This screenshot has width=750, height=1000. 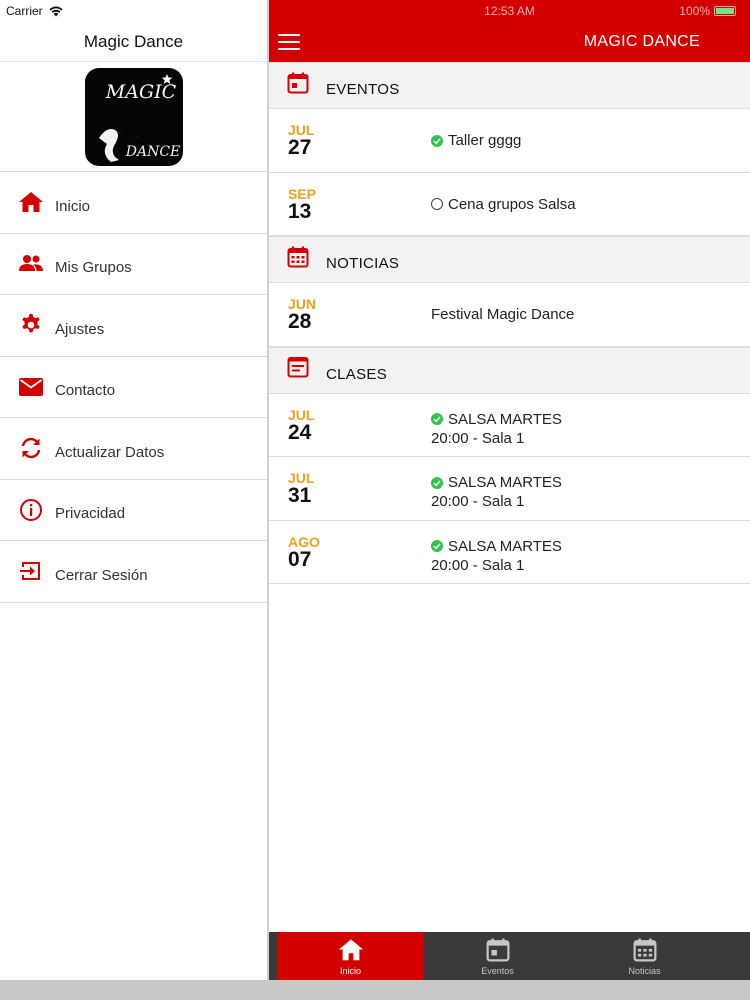 I want to click on nav-bar: MAGIC DANCE, so click(x=509, y=42).